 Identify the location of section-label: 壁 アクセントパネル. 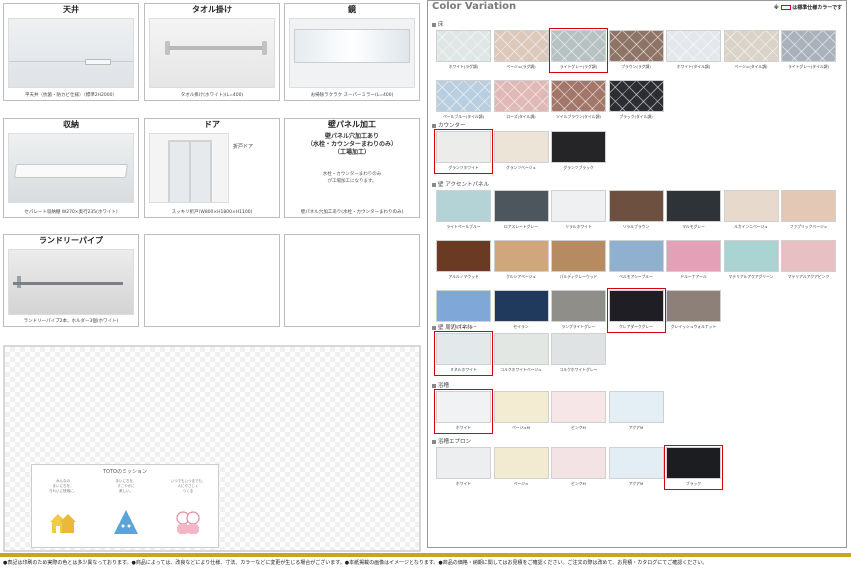
(460, 184).